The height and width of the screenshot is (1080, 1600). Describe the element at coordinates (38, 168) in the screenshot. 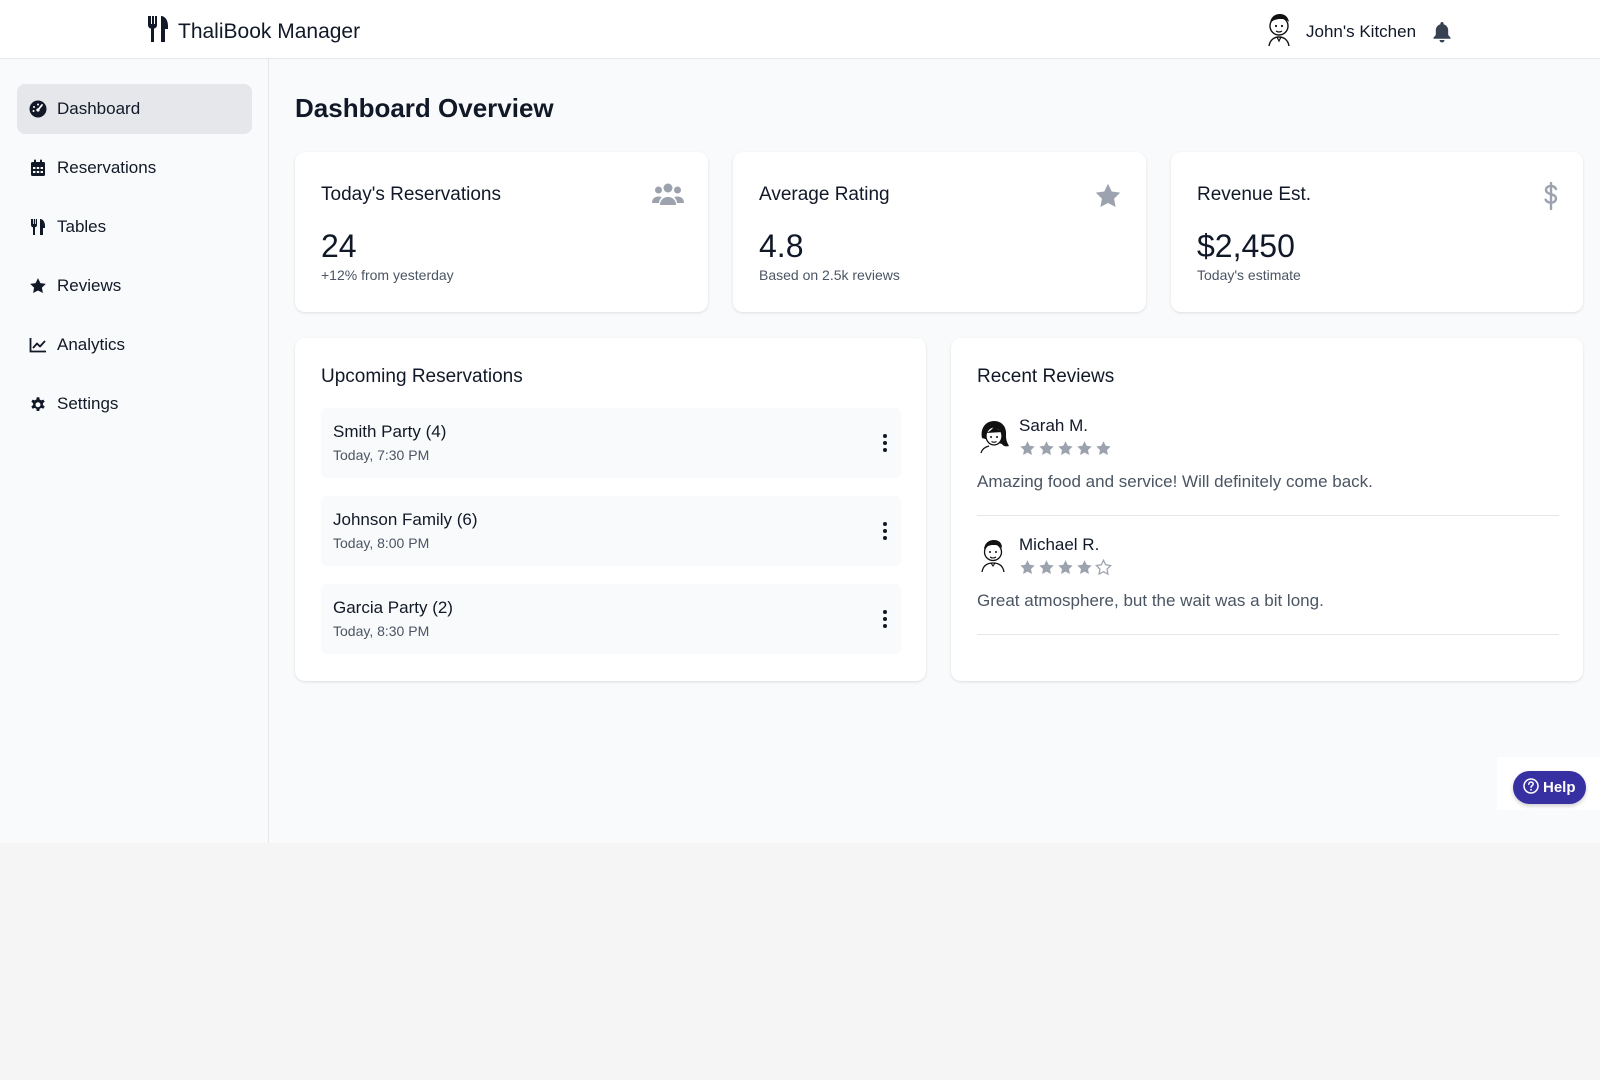

I see `calendar-icon` at that location.